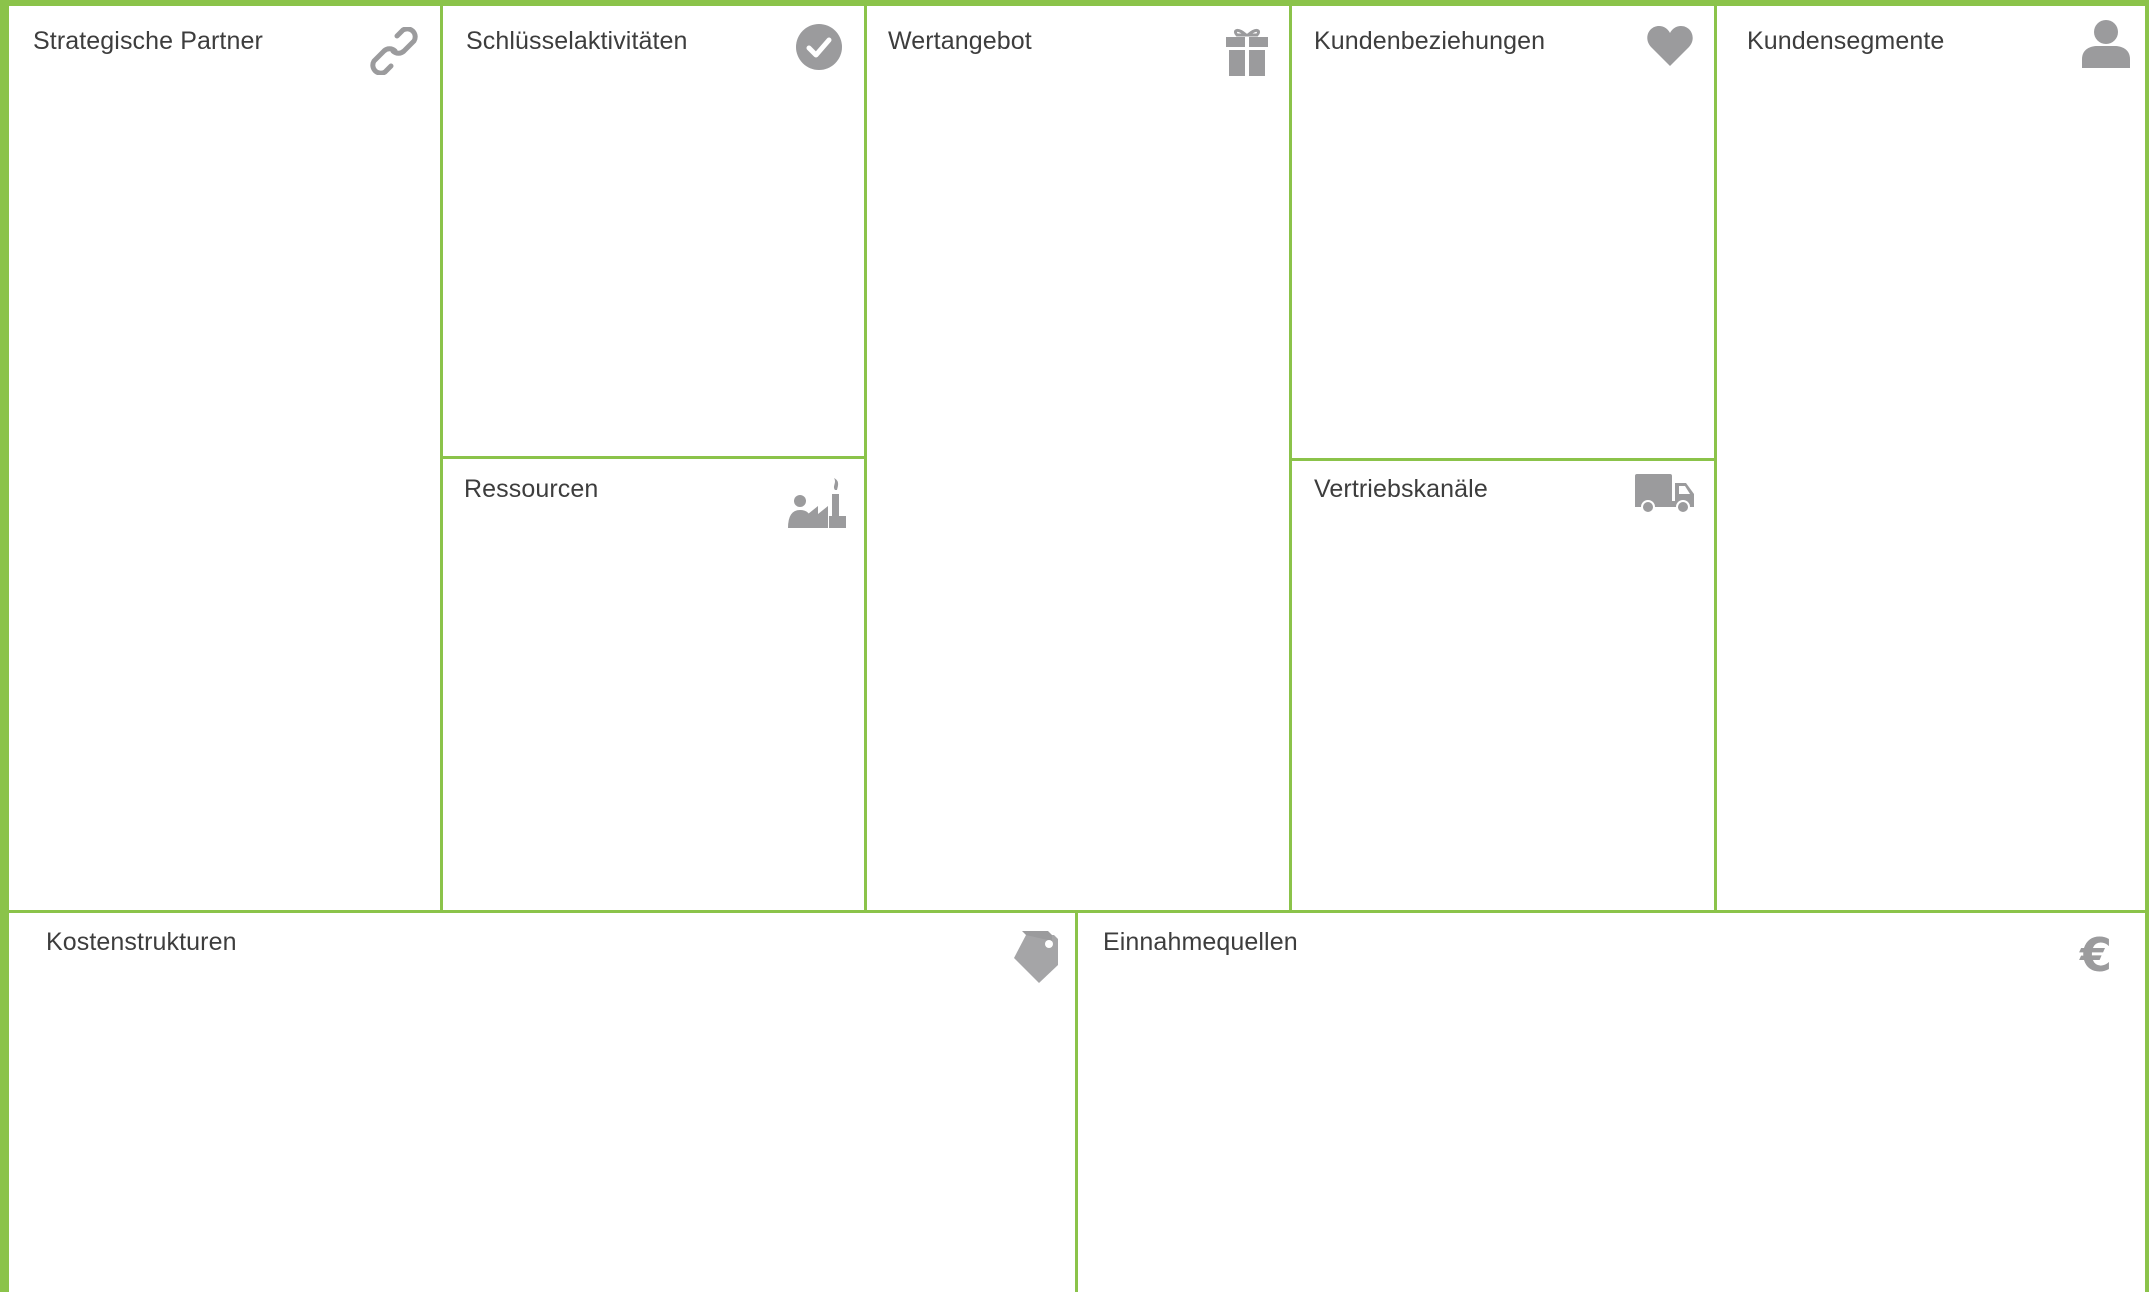 Image resolution: width=2149 pixels, height=1292 pixels. What do you see at coordinates (531, 489) in the screenshot?
I see `key-resources-title: Ressourcen` at bounding box center [531, 489].